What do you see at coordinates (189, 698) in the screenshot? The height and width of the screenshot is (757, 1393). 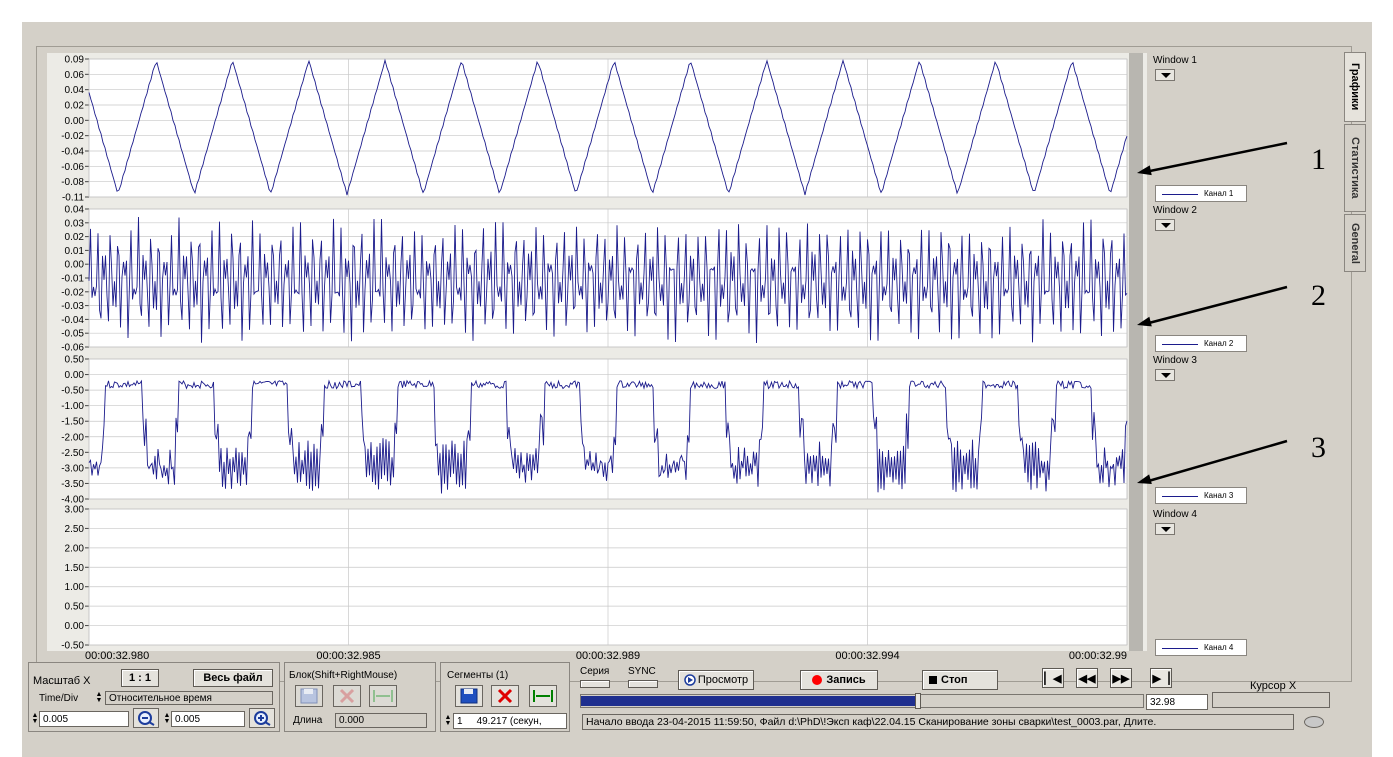 I see `time-mode-field: Относительное время` at bounding box center [189, 698].